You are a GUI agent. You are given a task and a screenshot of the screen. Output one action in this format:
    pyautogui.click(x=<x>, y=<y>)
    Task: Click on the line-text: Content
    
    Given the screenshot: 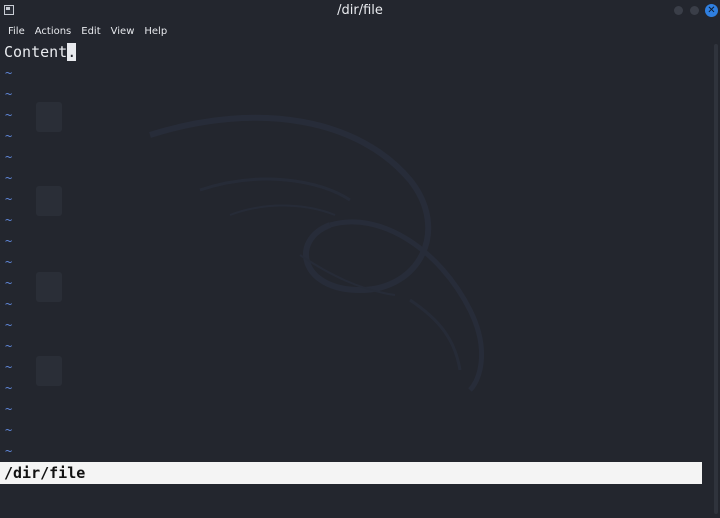 What is the action you would take?
    pyautogui.click(x=36, y=52)
    